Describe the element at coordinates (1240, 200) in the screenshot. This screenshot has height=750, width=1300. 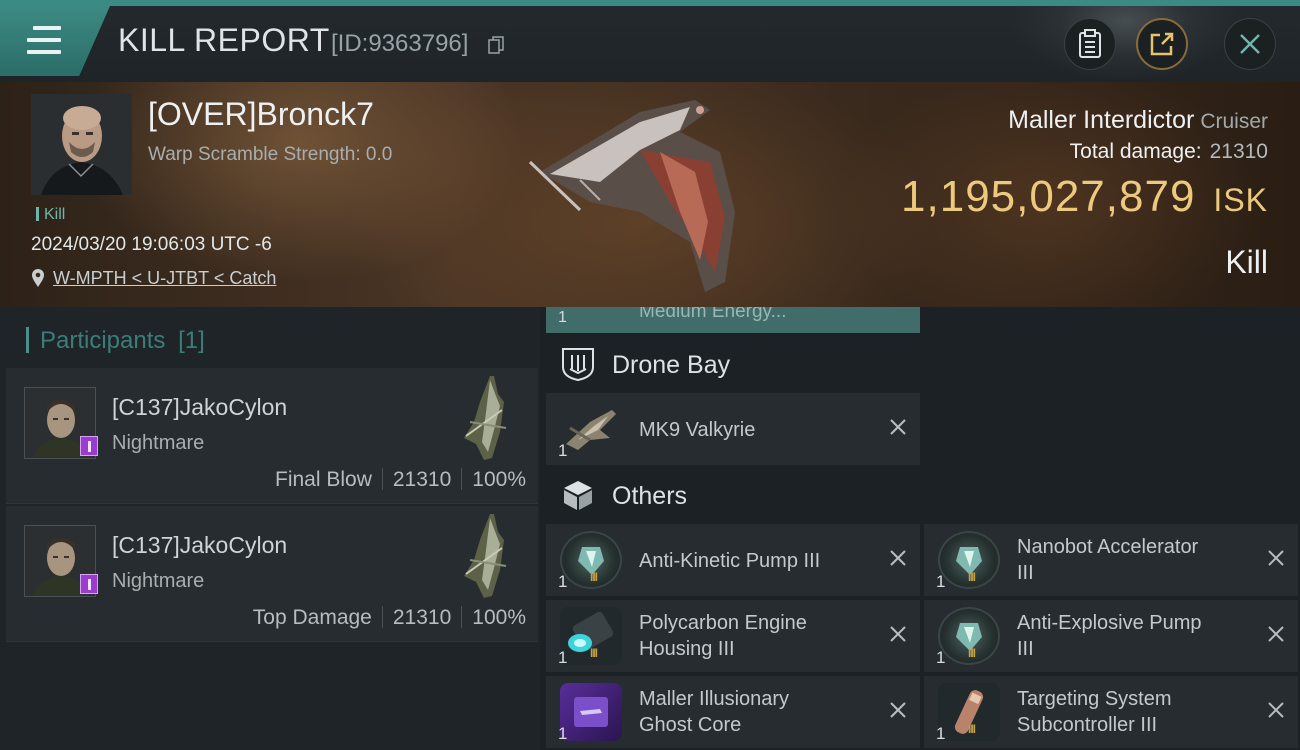
I see `isk-unit: ISK` at that location.